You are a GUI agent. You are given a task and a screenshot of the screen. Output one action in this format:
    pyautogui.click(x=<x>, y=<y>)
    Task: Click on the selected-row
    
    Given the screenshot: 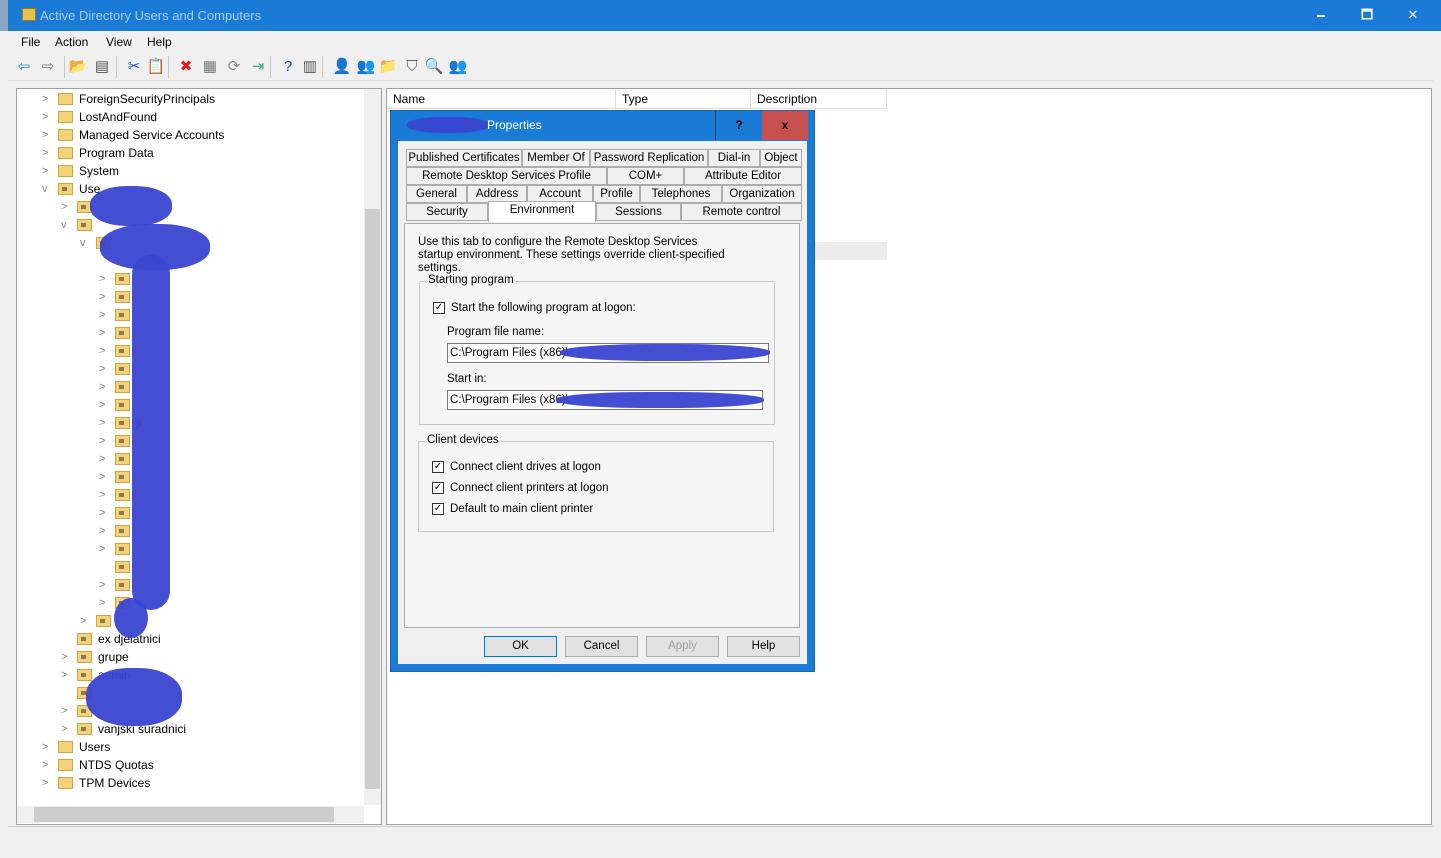 What is the action you would take?
    pyautogui.click(x=851, y=251)
    